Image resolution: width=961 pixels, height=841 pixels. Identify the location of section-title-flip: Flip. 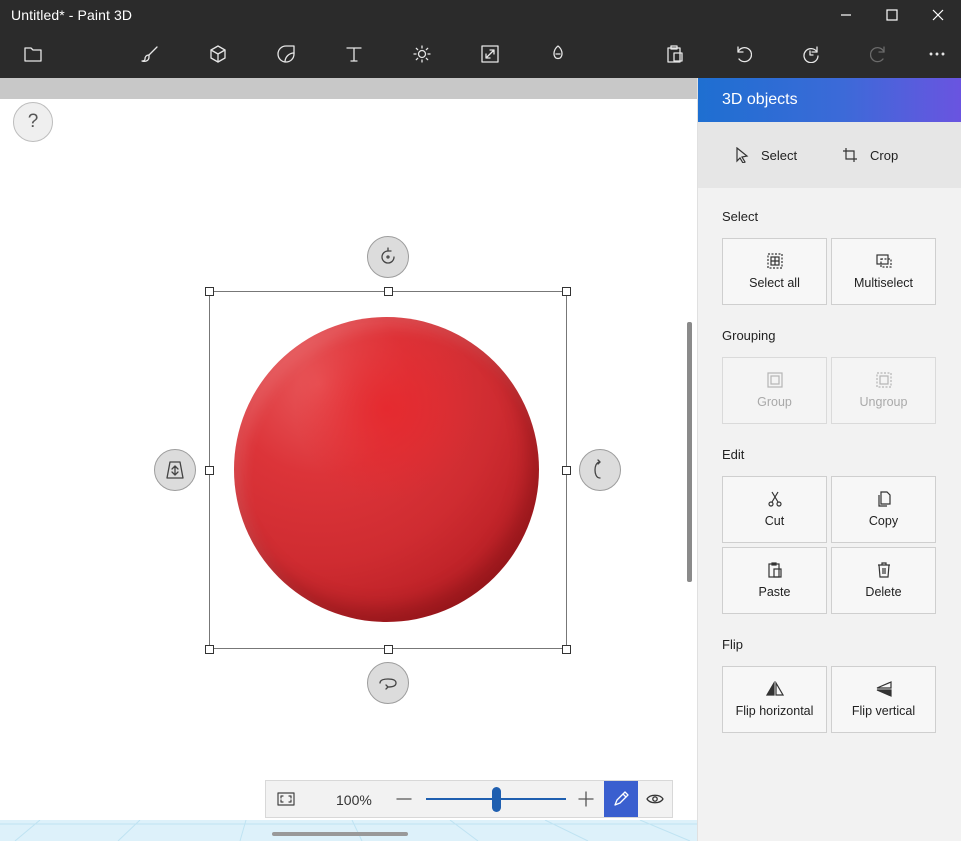
(732, 644).